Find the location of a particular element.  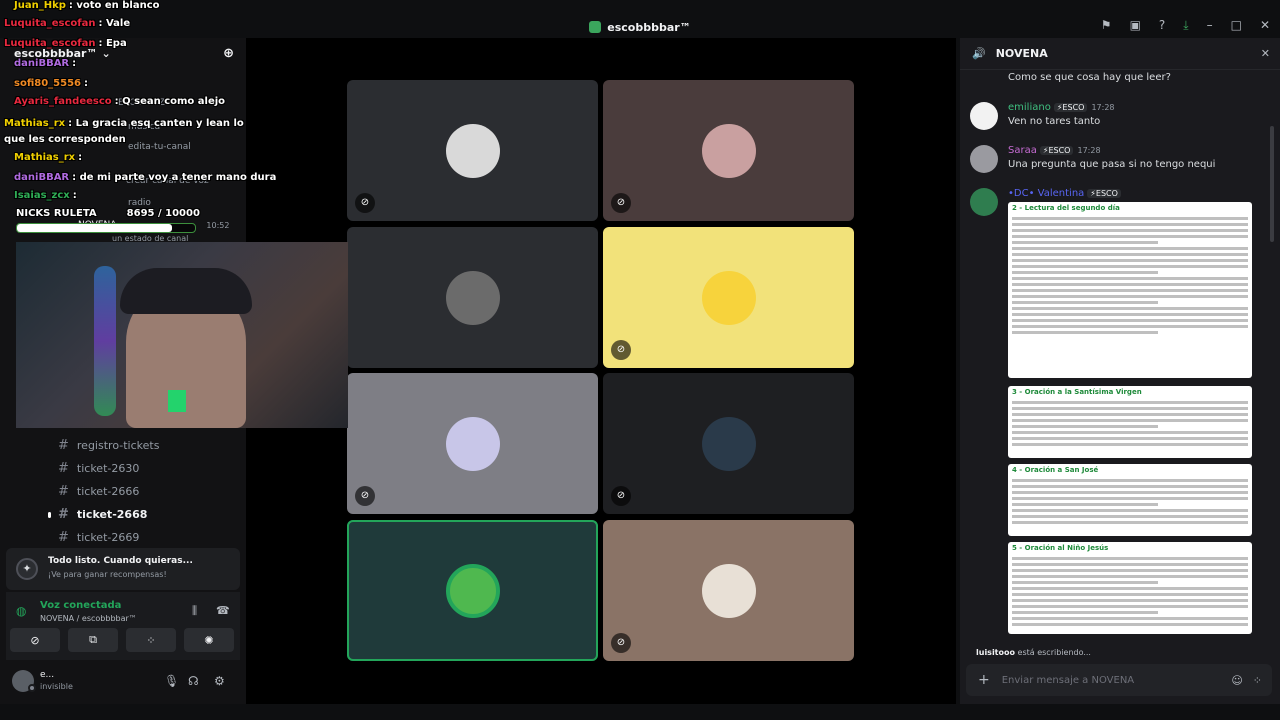

channel-radio: radio is located at coordinates (139, 203).